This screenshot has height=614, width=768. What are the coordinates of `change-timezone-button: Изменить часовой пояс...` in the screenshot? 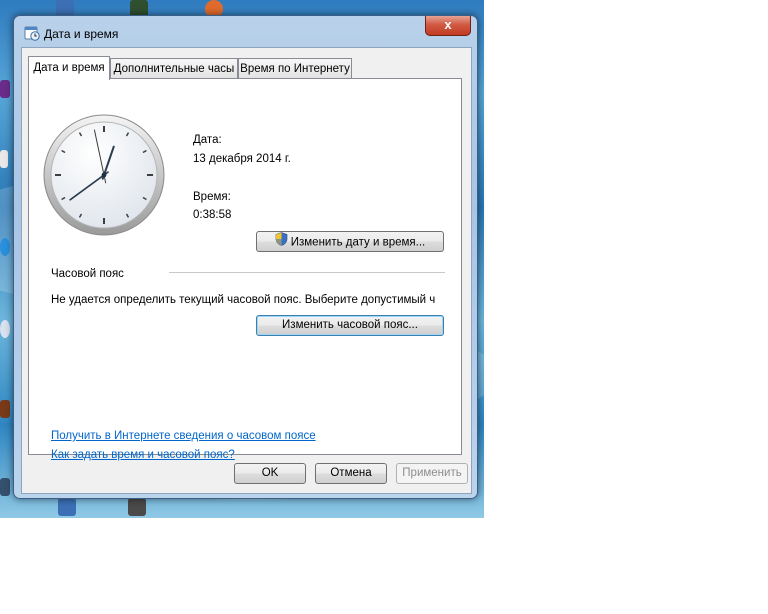 It's located at (350, 325).